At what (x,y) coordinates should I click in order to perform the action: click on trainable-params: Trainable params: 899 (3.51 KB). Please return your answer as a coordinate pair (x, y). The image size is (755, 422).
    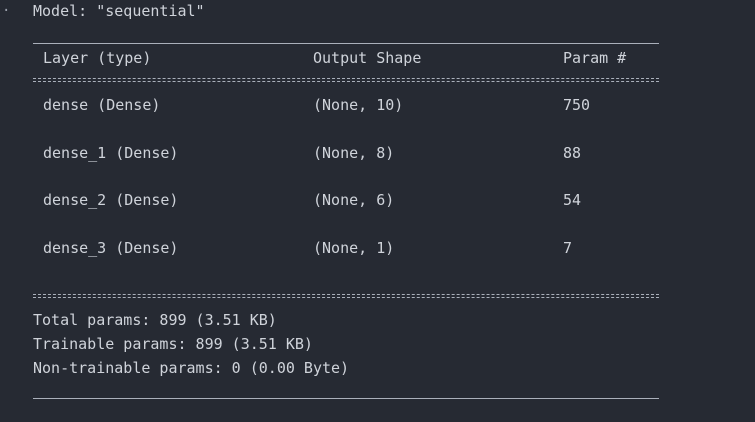
    Looking at the image, I should click on (173, 344).